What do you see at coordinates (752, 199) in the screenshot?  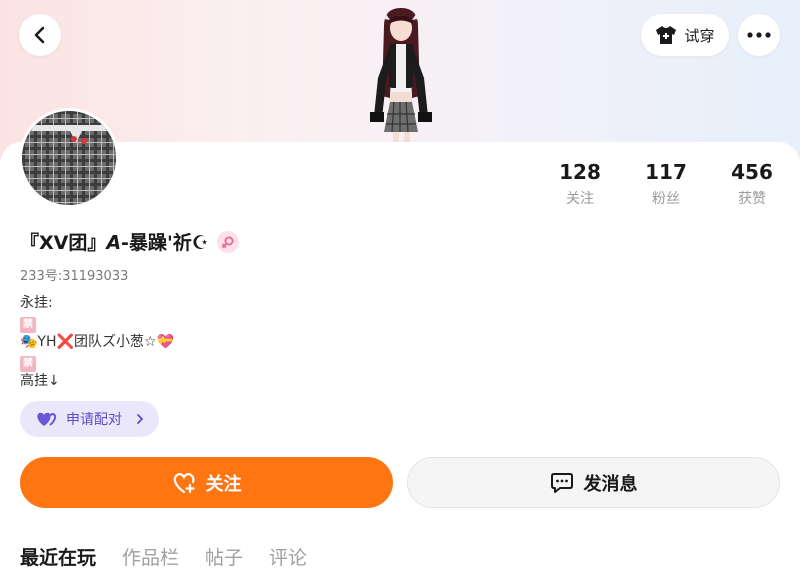 I see `stat-likes-label: 获赞` at bounding box center [752, 199].